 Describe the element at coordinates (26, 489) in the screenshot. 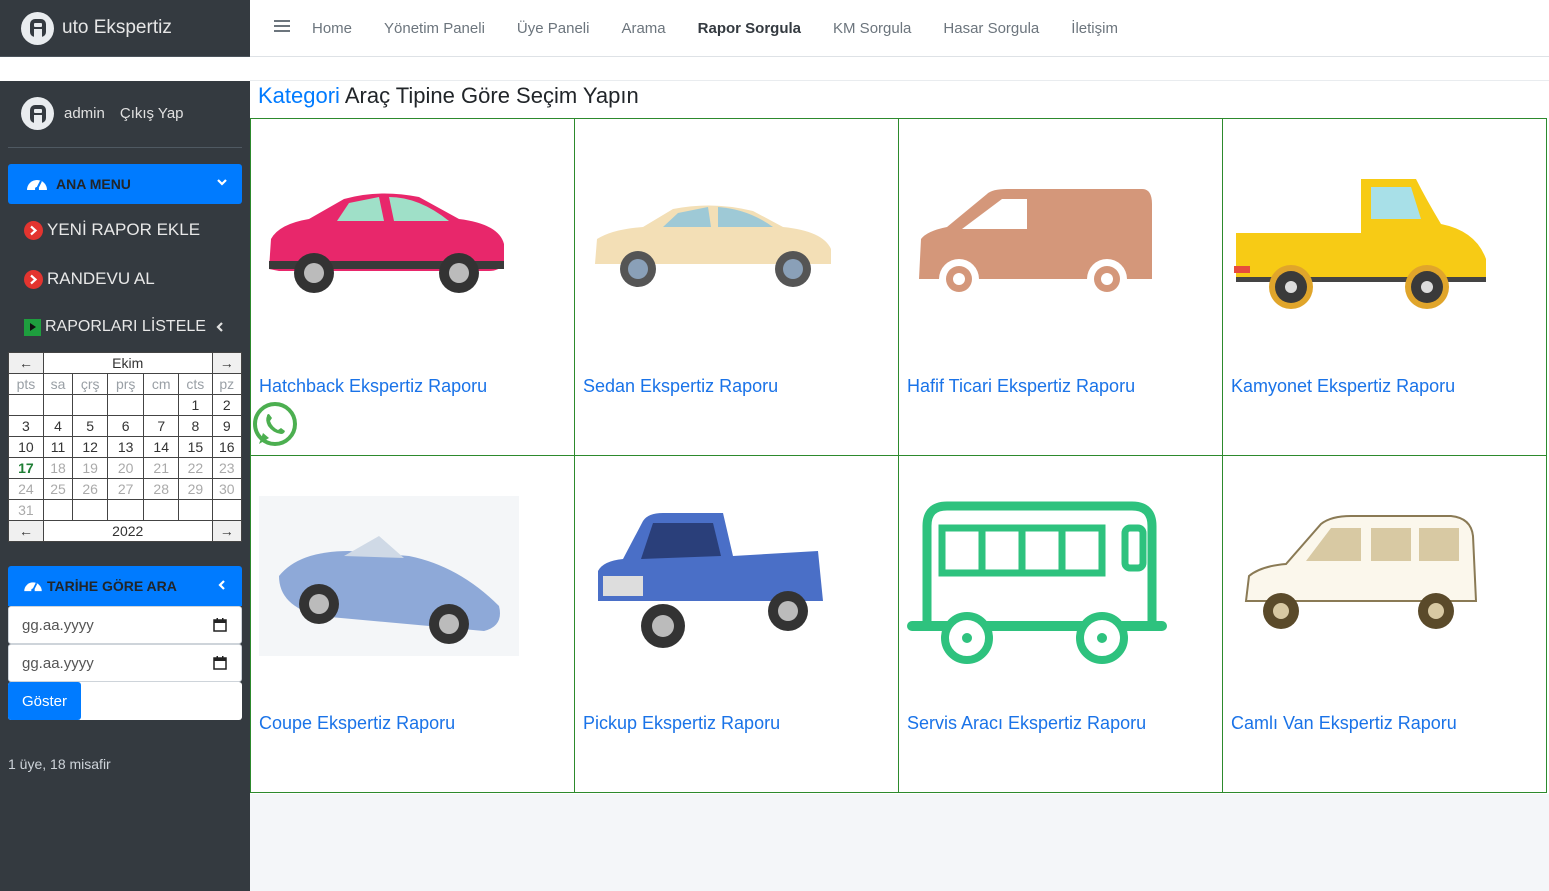

I see `calendar-day: 24` at that location.